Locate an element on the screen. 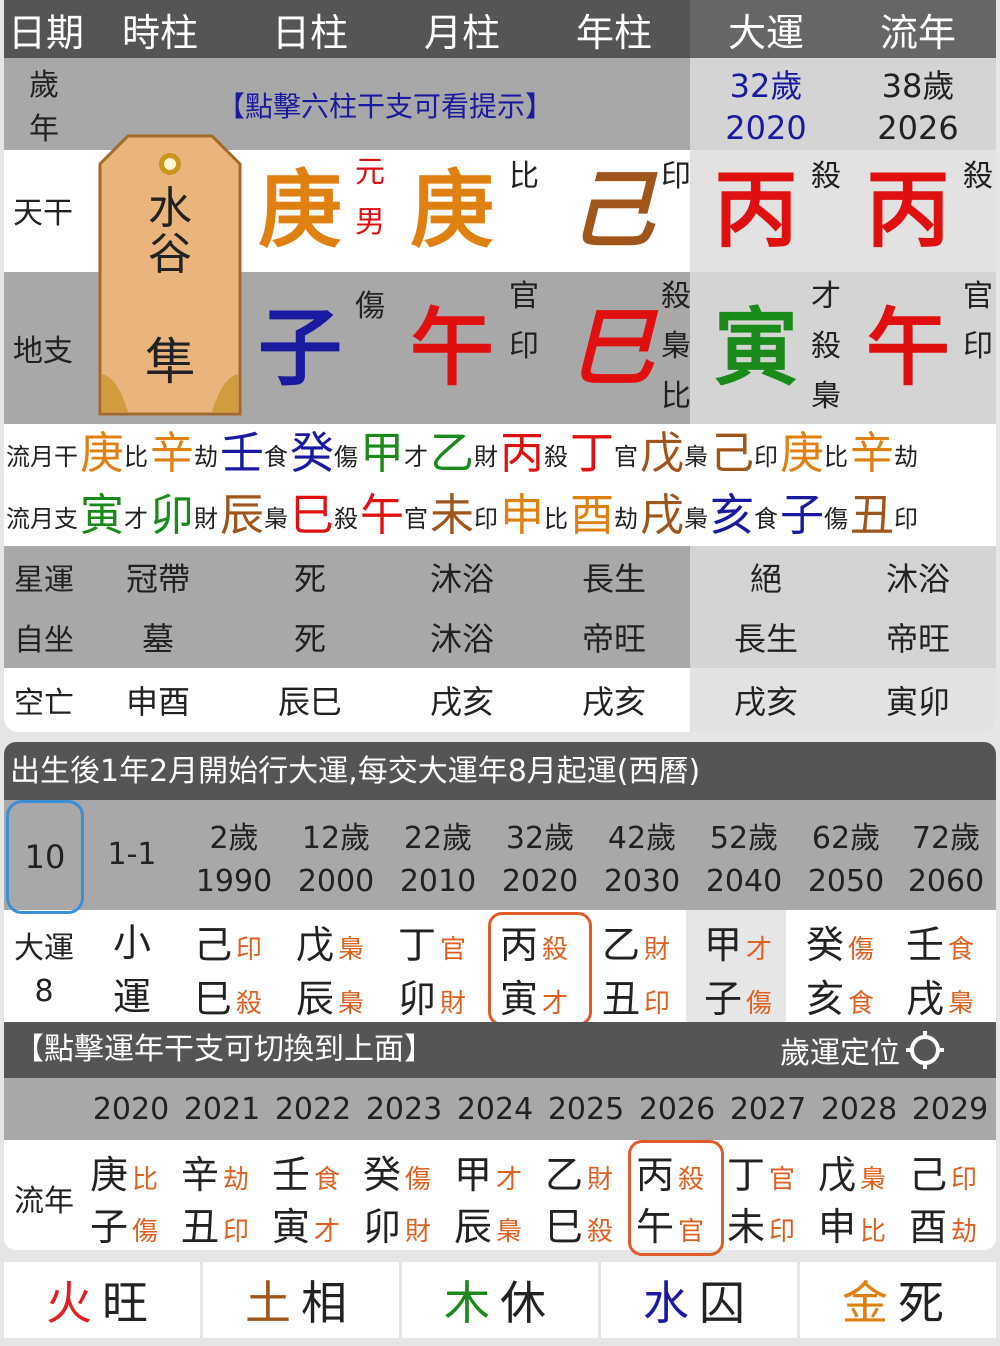  liunian-branch-cell: 申比 is located at coordinates (861, 1222).